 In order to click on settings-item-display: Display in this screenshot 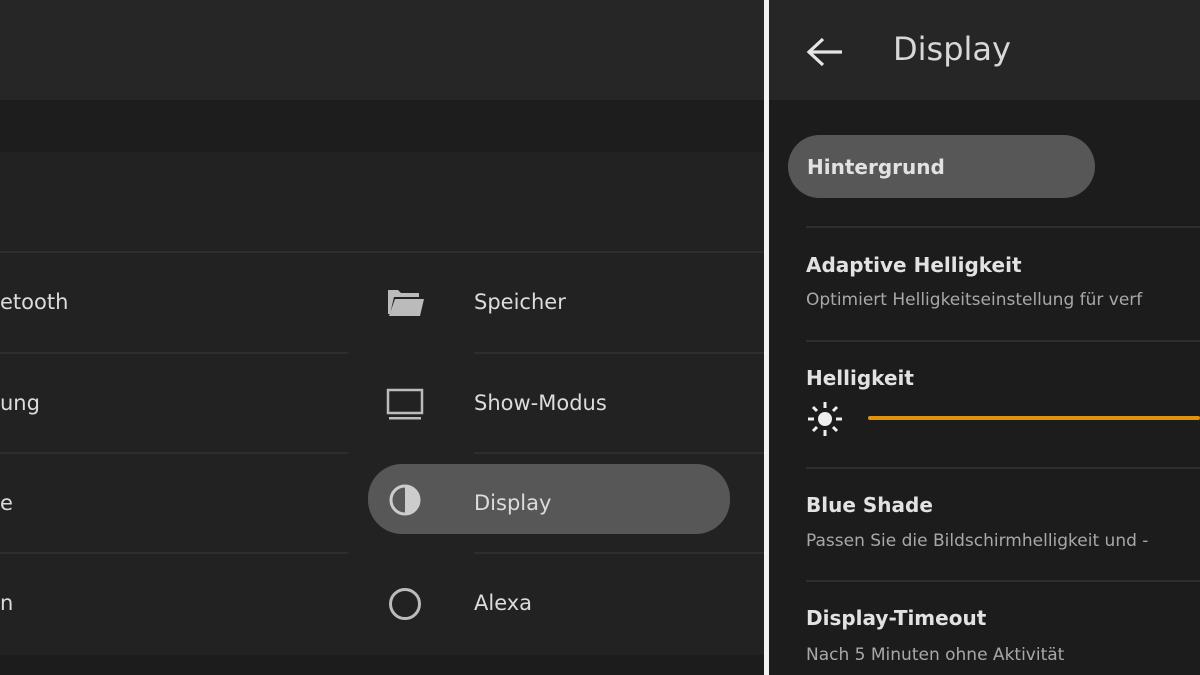, I will do `click(549, 499)`.